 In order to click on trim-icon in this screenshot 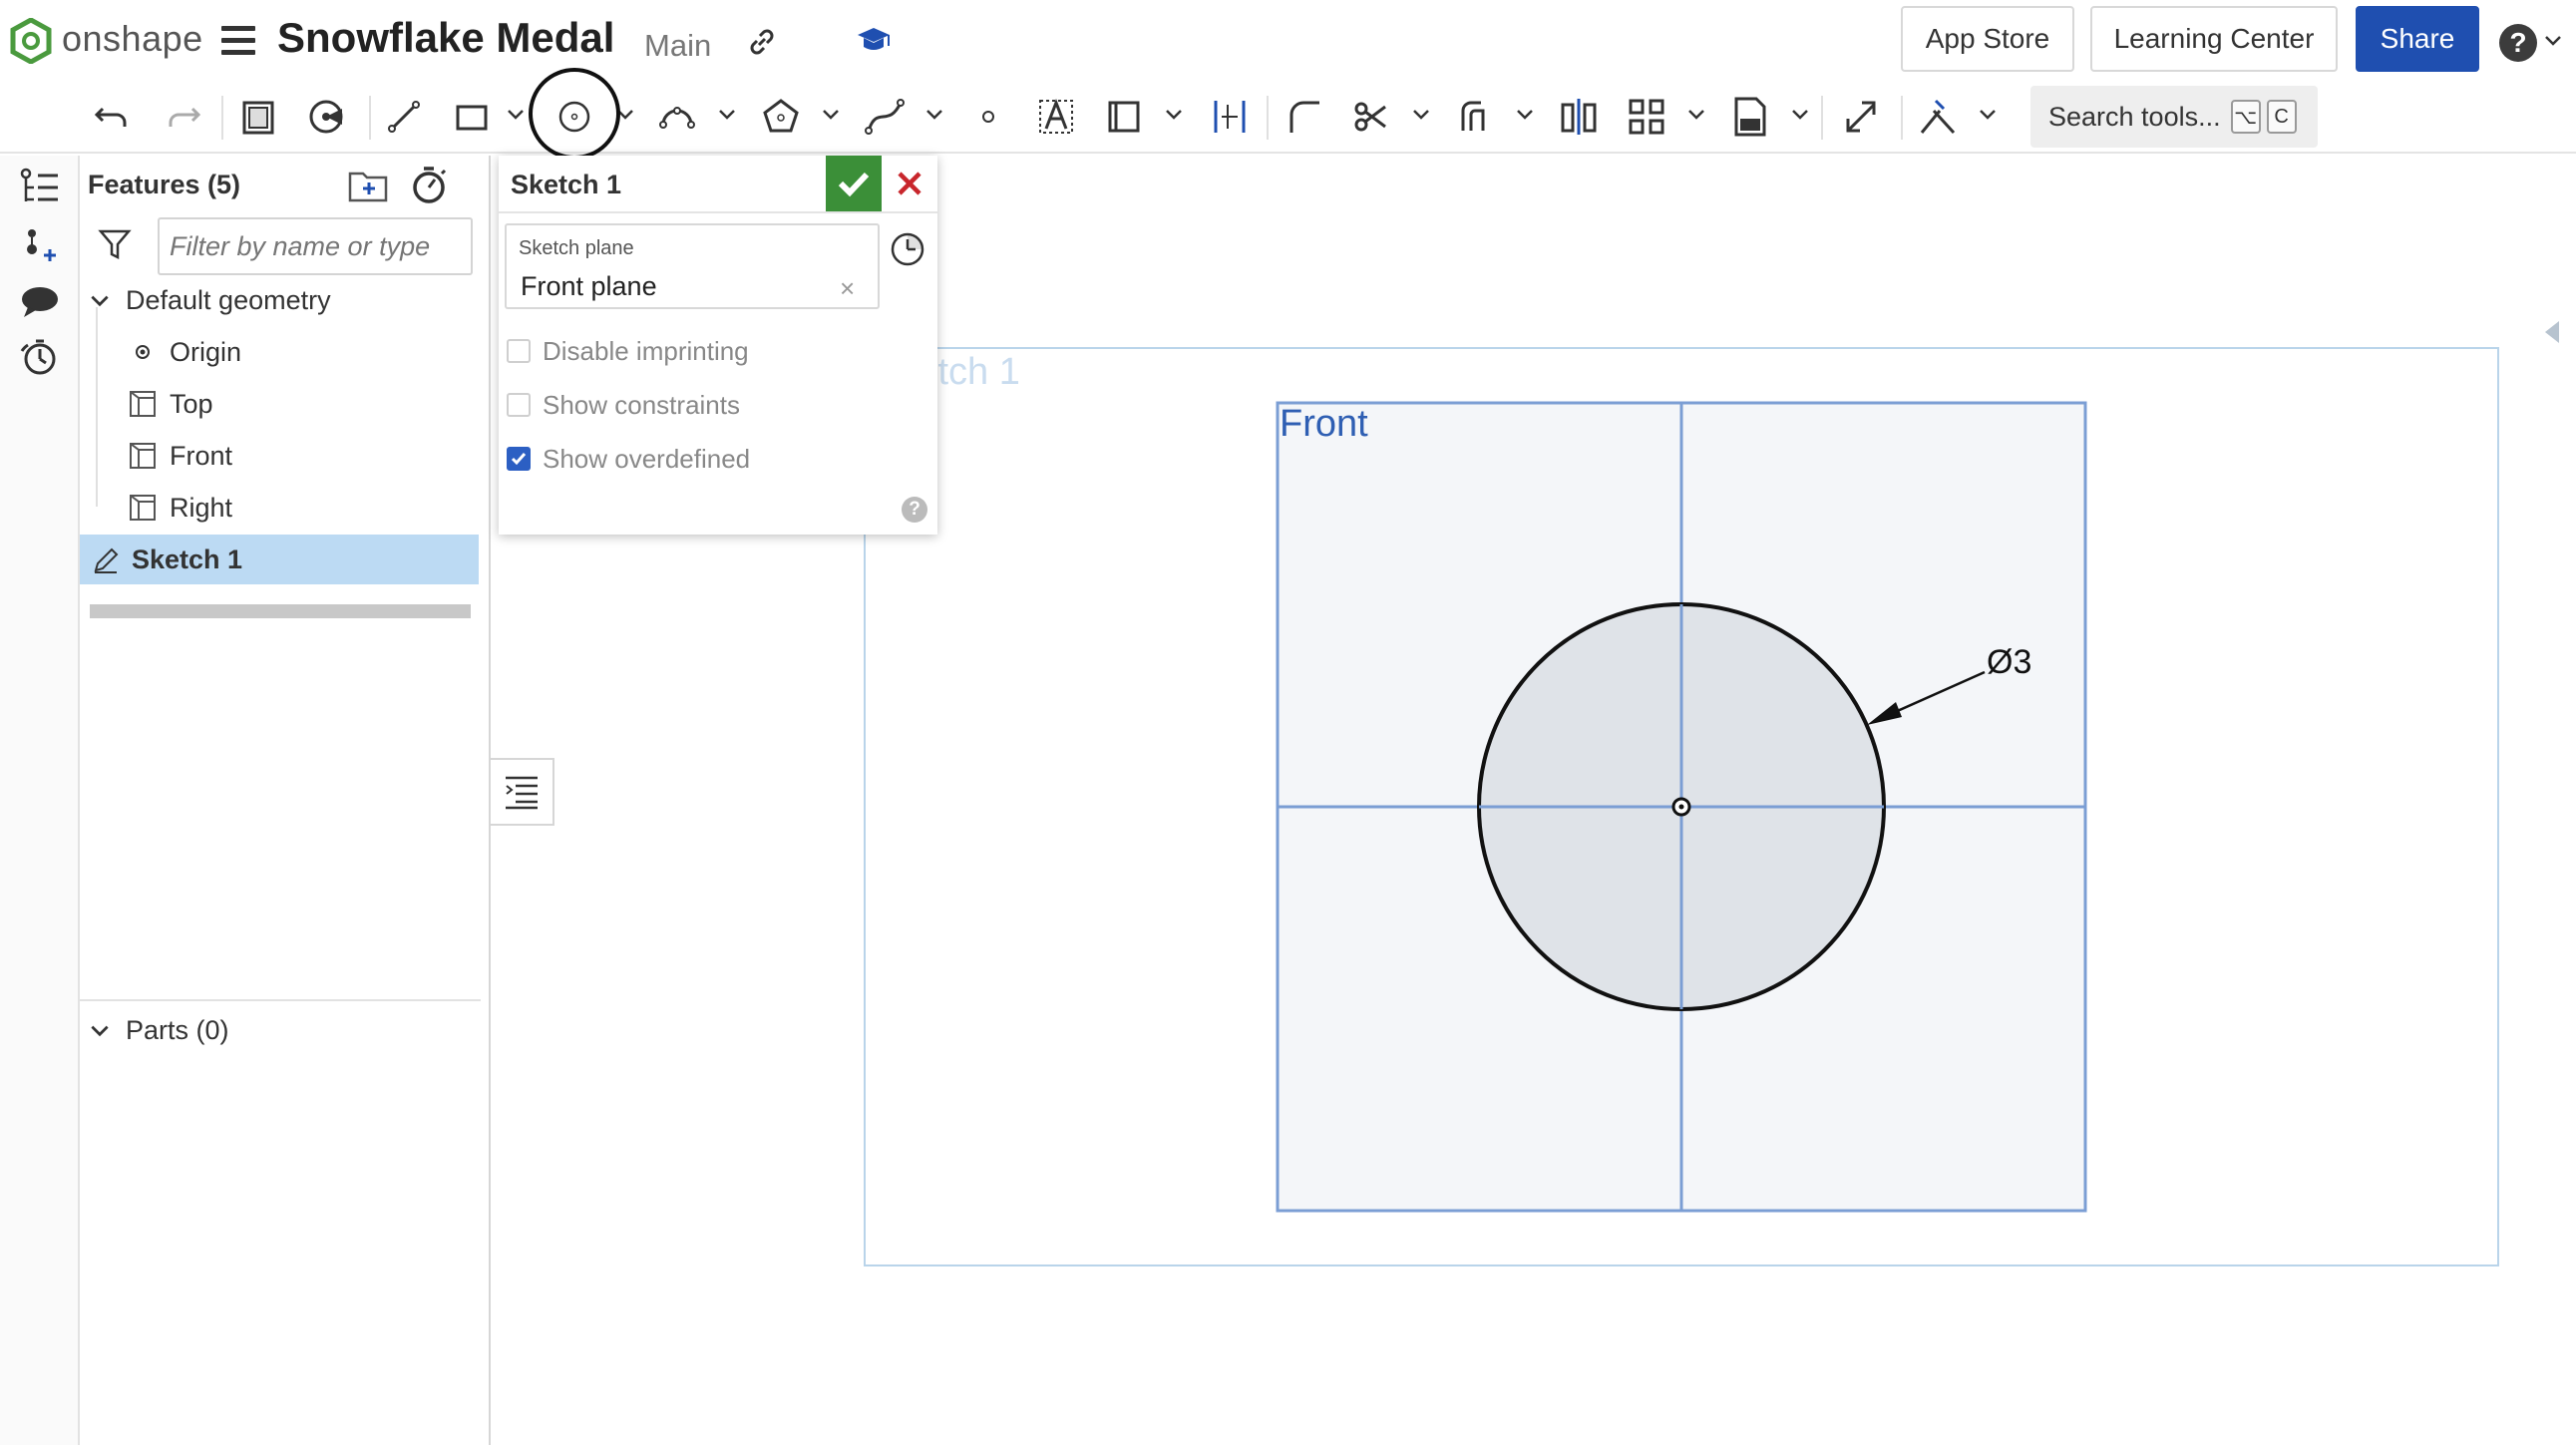, I will do `click(1371, 117)`.